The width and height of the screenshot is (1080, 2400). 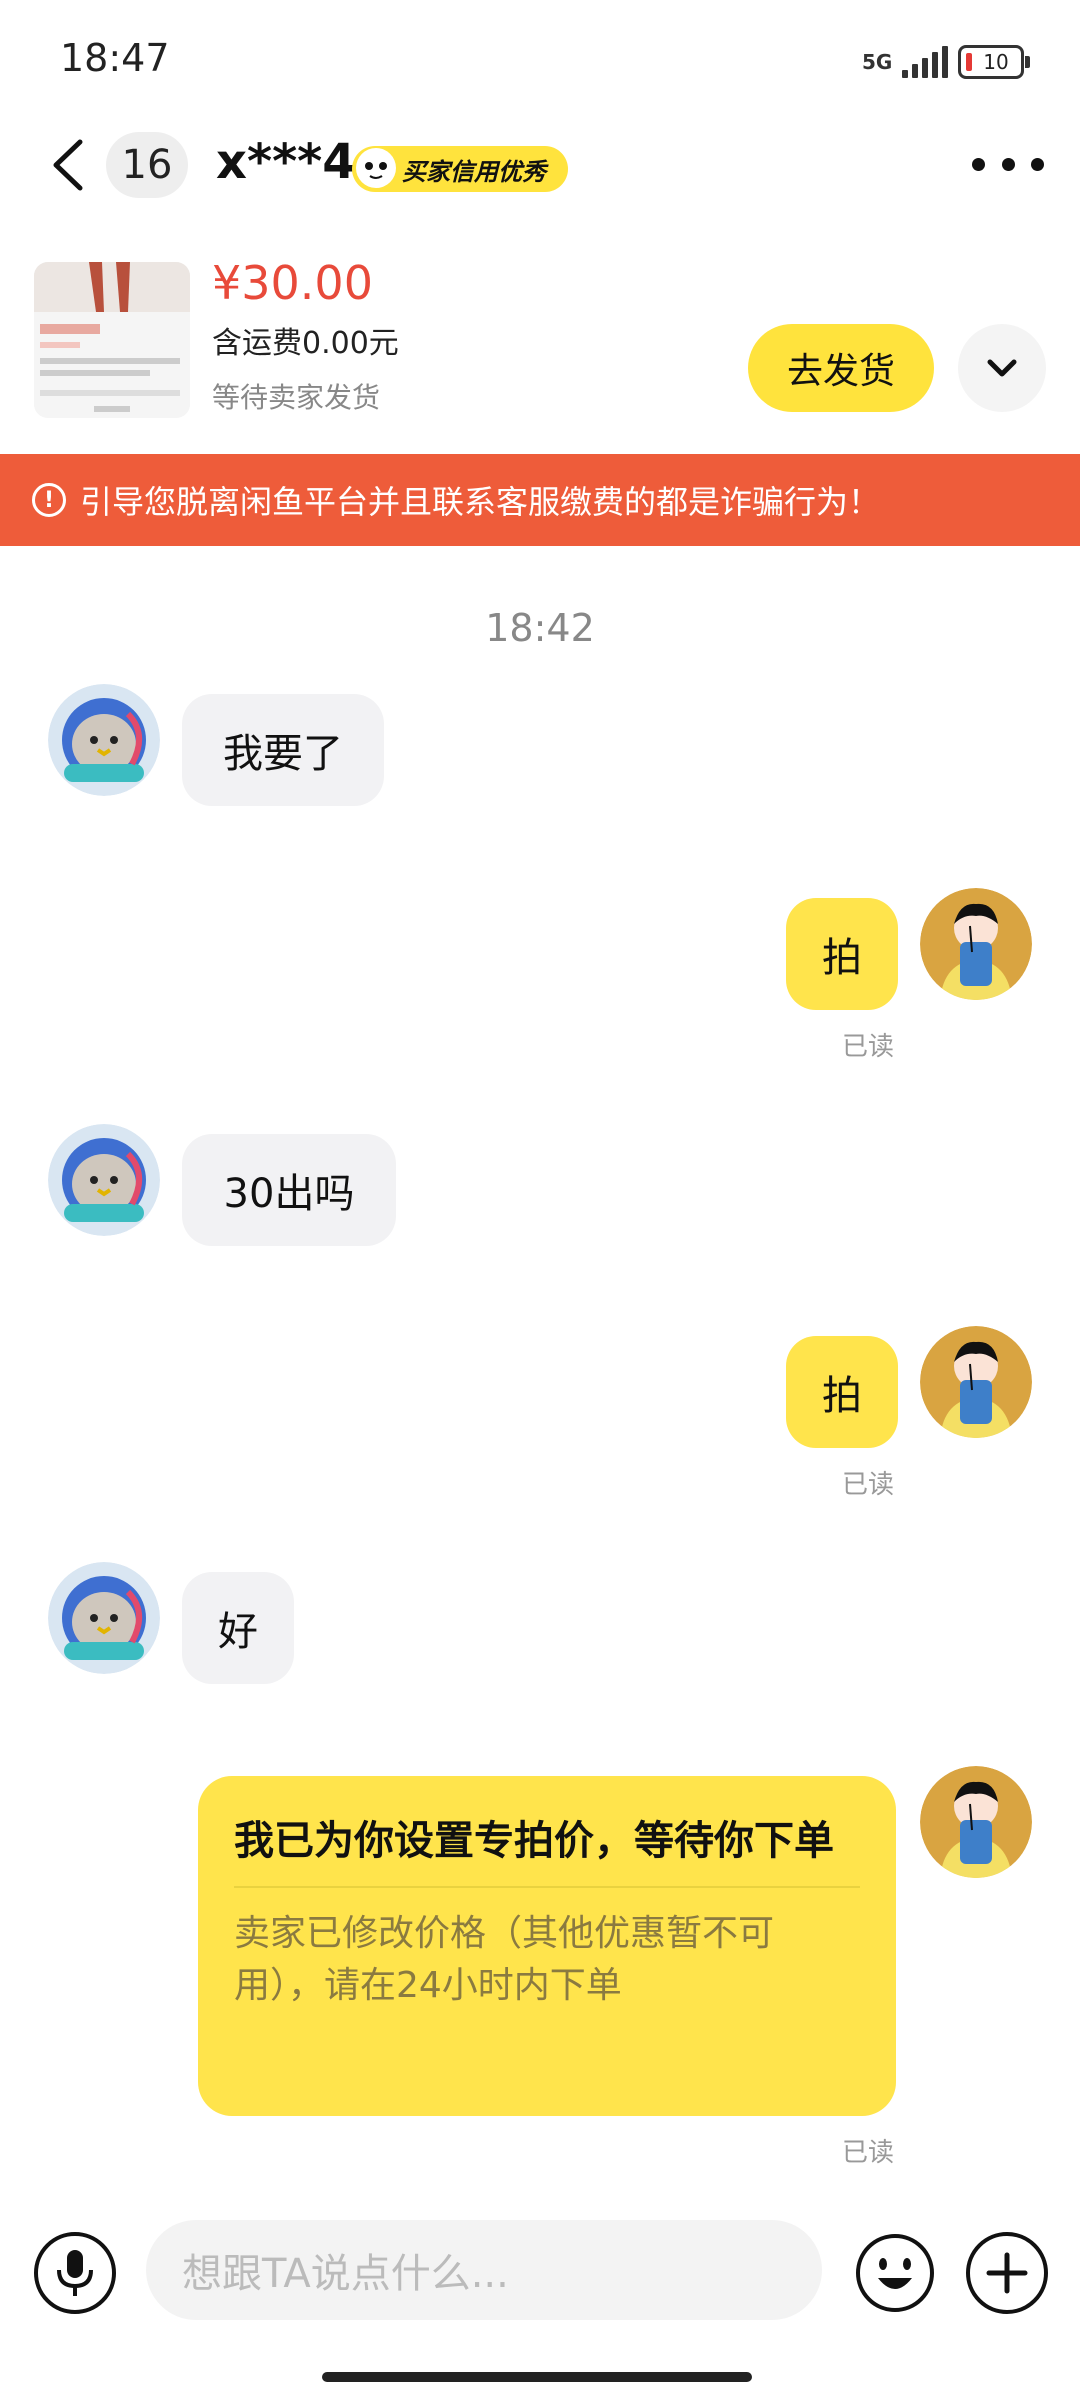 What do you see at coordinates (292, 283) in the screenshot?
I see `product-price: ¥30.00` at bounding box center [292, 283].